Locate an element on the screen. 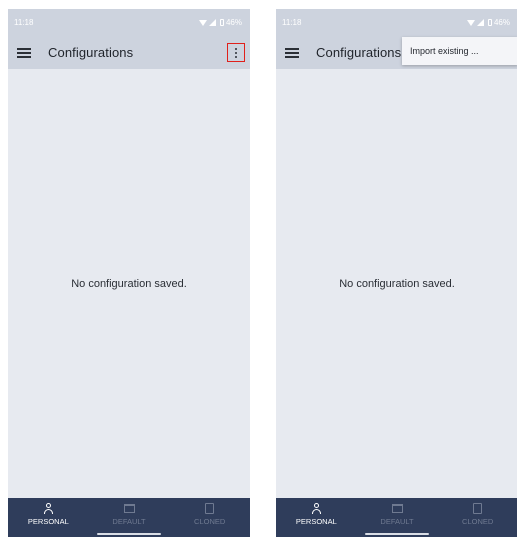  app-bar: Configurations is located at coordinates (129, 52).